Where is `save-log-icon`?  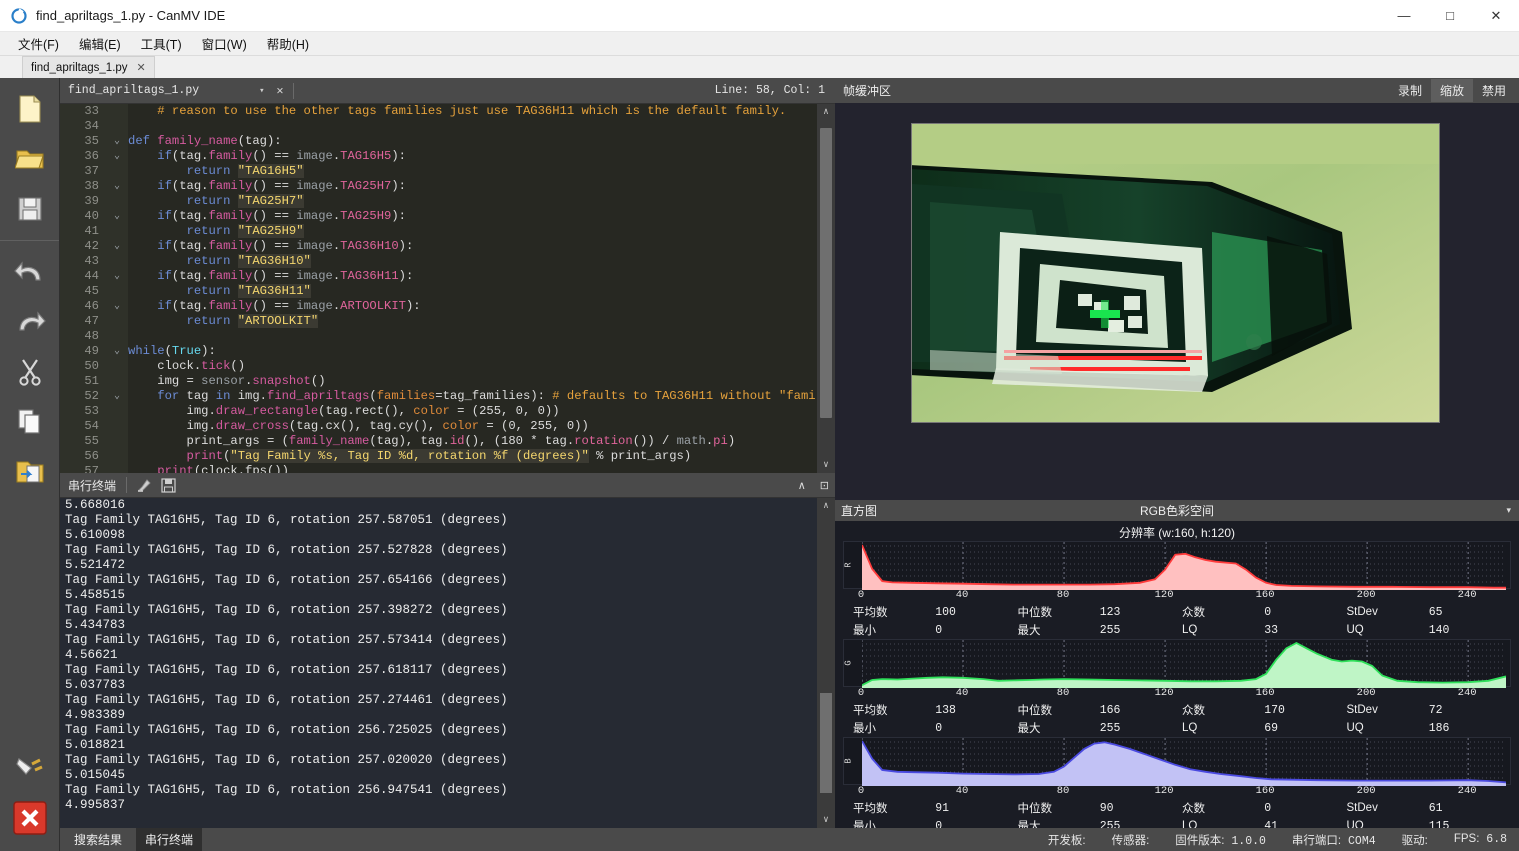
save-log-icon is located at coordinates (168, 485).